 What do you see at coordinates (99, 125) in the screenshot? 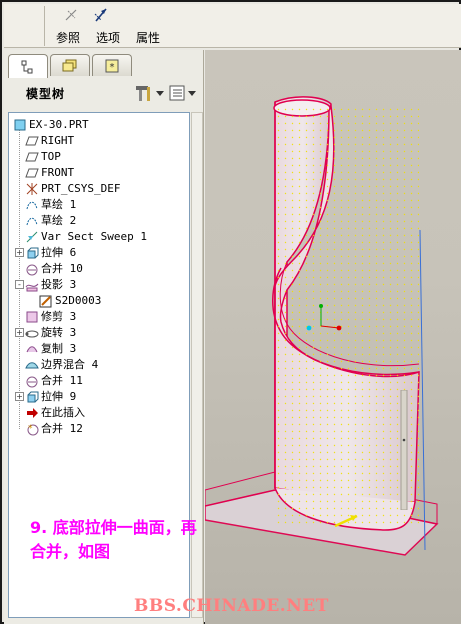
I see `tree-item: EX-30.PRT` at bounding box center [99, 125].